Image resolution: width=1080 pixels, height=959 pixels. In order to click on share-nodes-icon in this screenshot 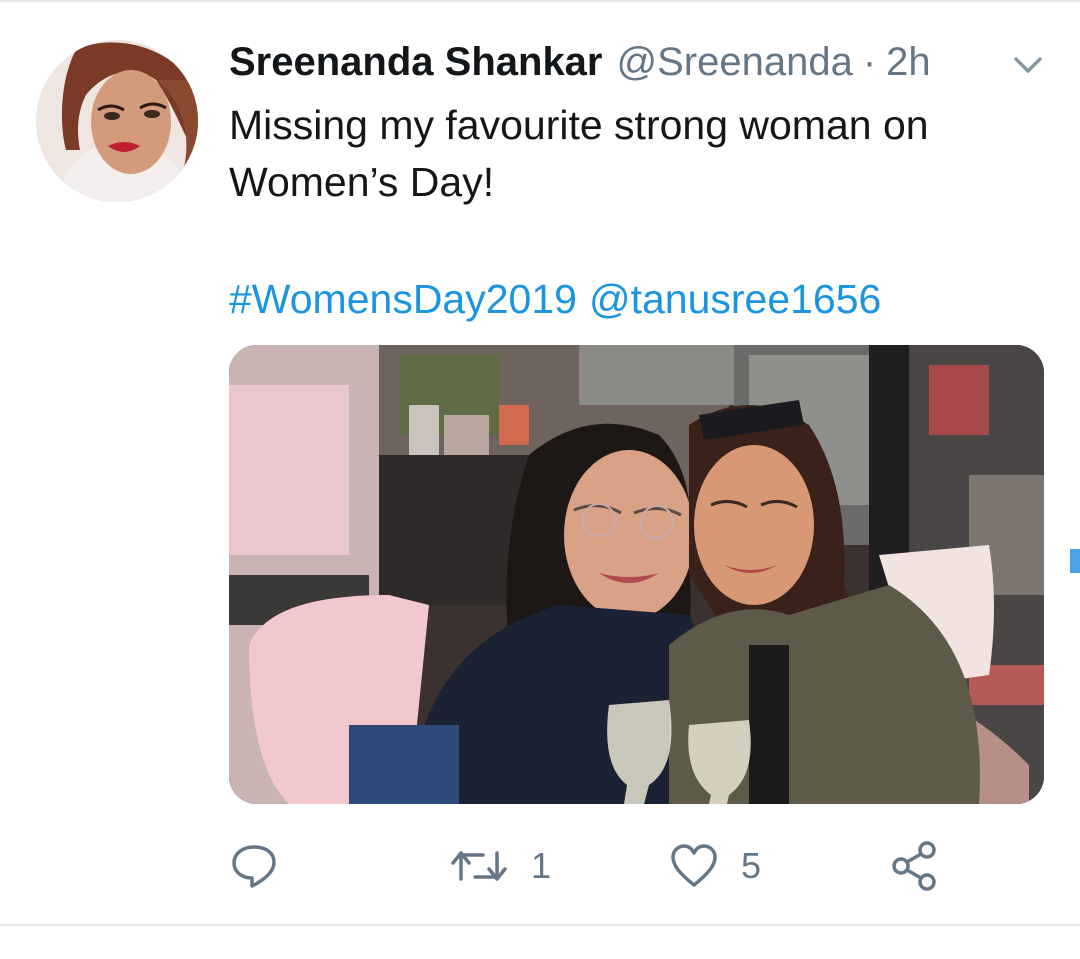, I will do `click(914, 866)`.